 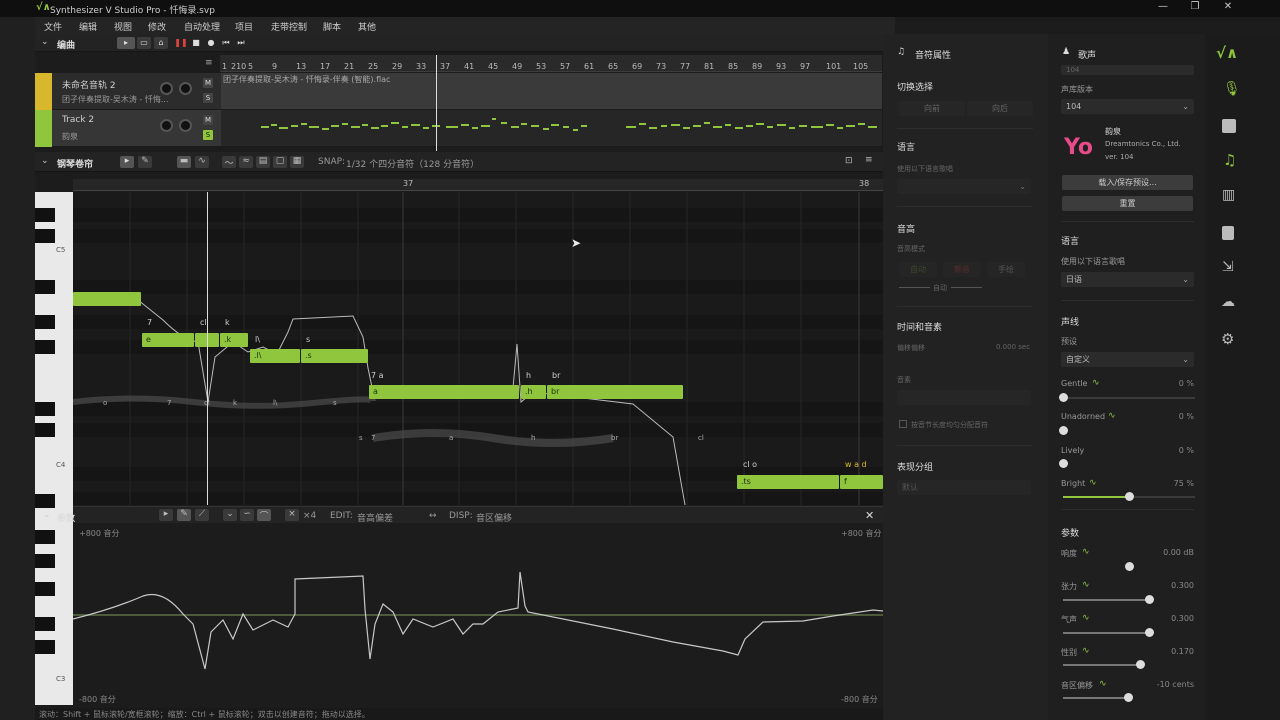 What do you see at coordinates (1228, 267) in the screenshot?
I see `export-icon: ⇲` at bounding box center [1228, 267].